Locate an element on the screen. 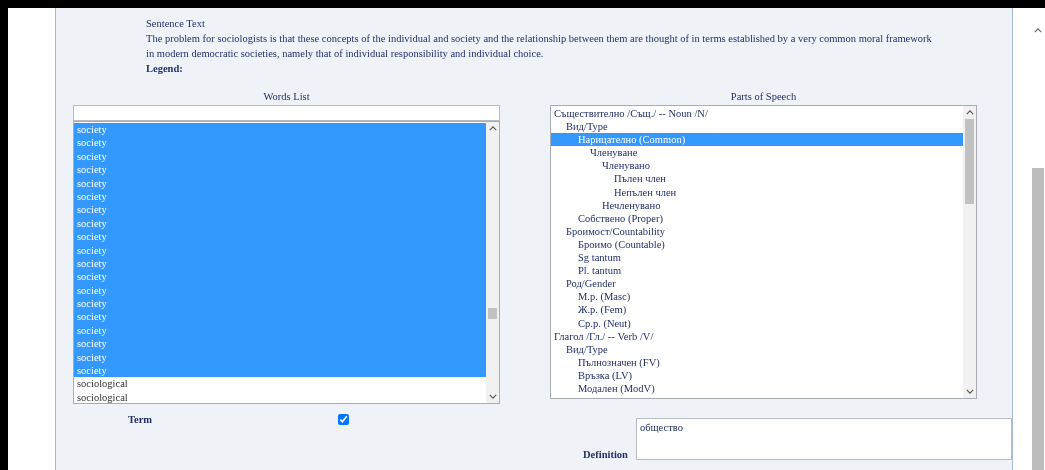 This screenshot has height=470, width=1045. tree-item: Pl. tantum is located at coordinates (757, 271).